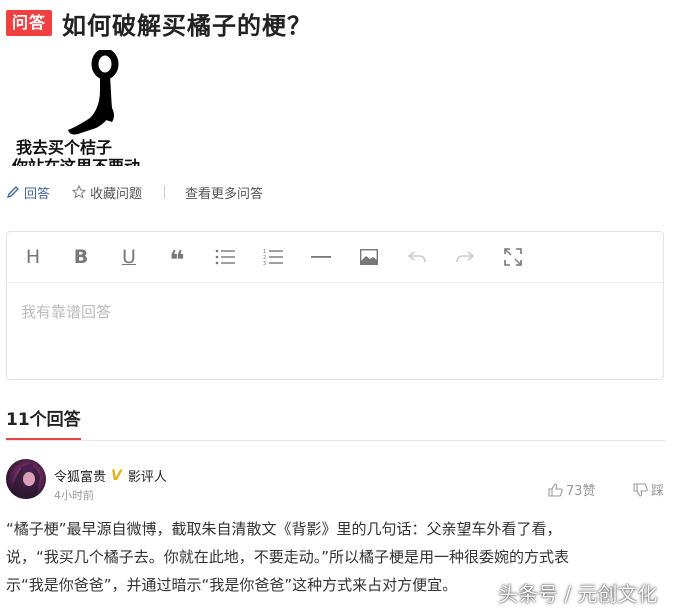 Image resolution: width=695 pixels, height=613 pixels. What do you see at coordinates (336, 440) in the screenshot?
I see `answers-divider` at bounding box center [336, 440].